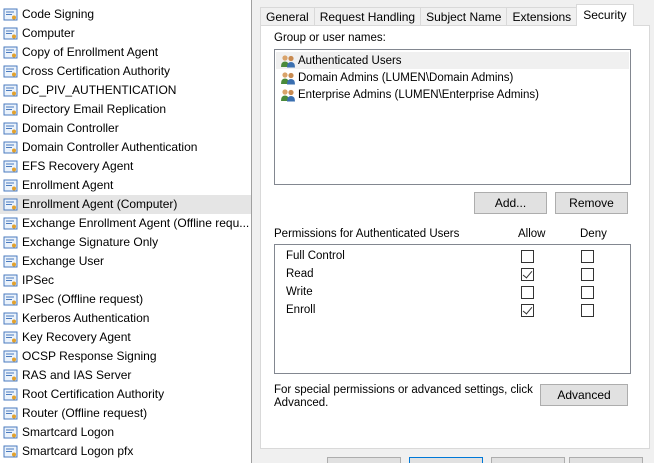 The width and height of the screenshot is (654, 463). Describe the element at coordinates (125, 337) in the screenshot. I see `template-item: Key Recovery Agent` at that location.